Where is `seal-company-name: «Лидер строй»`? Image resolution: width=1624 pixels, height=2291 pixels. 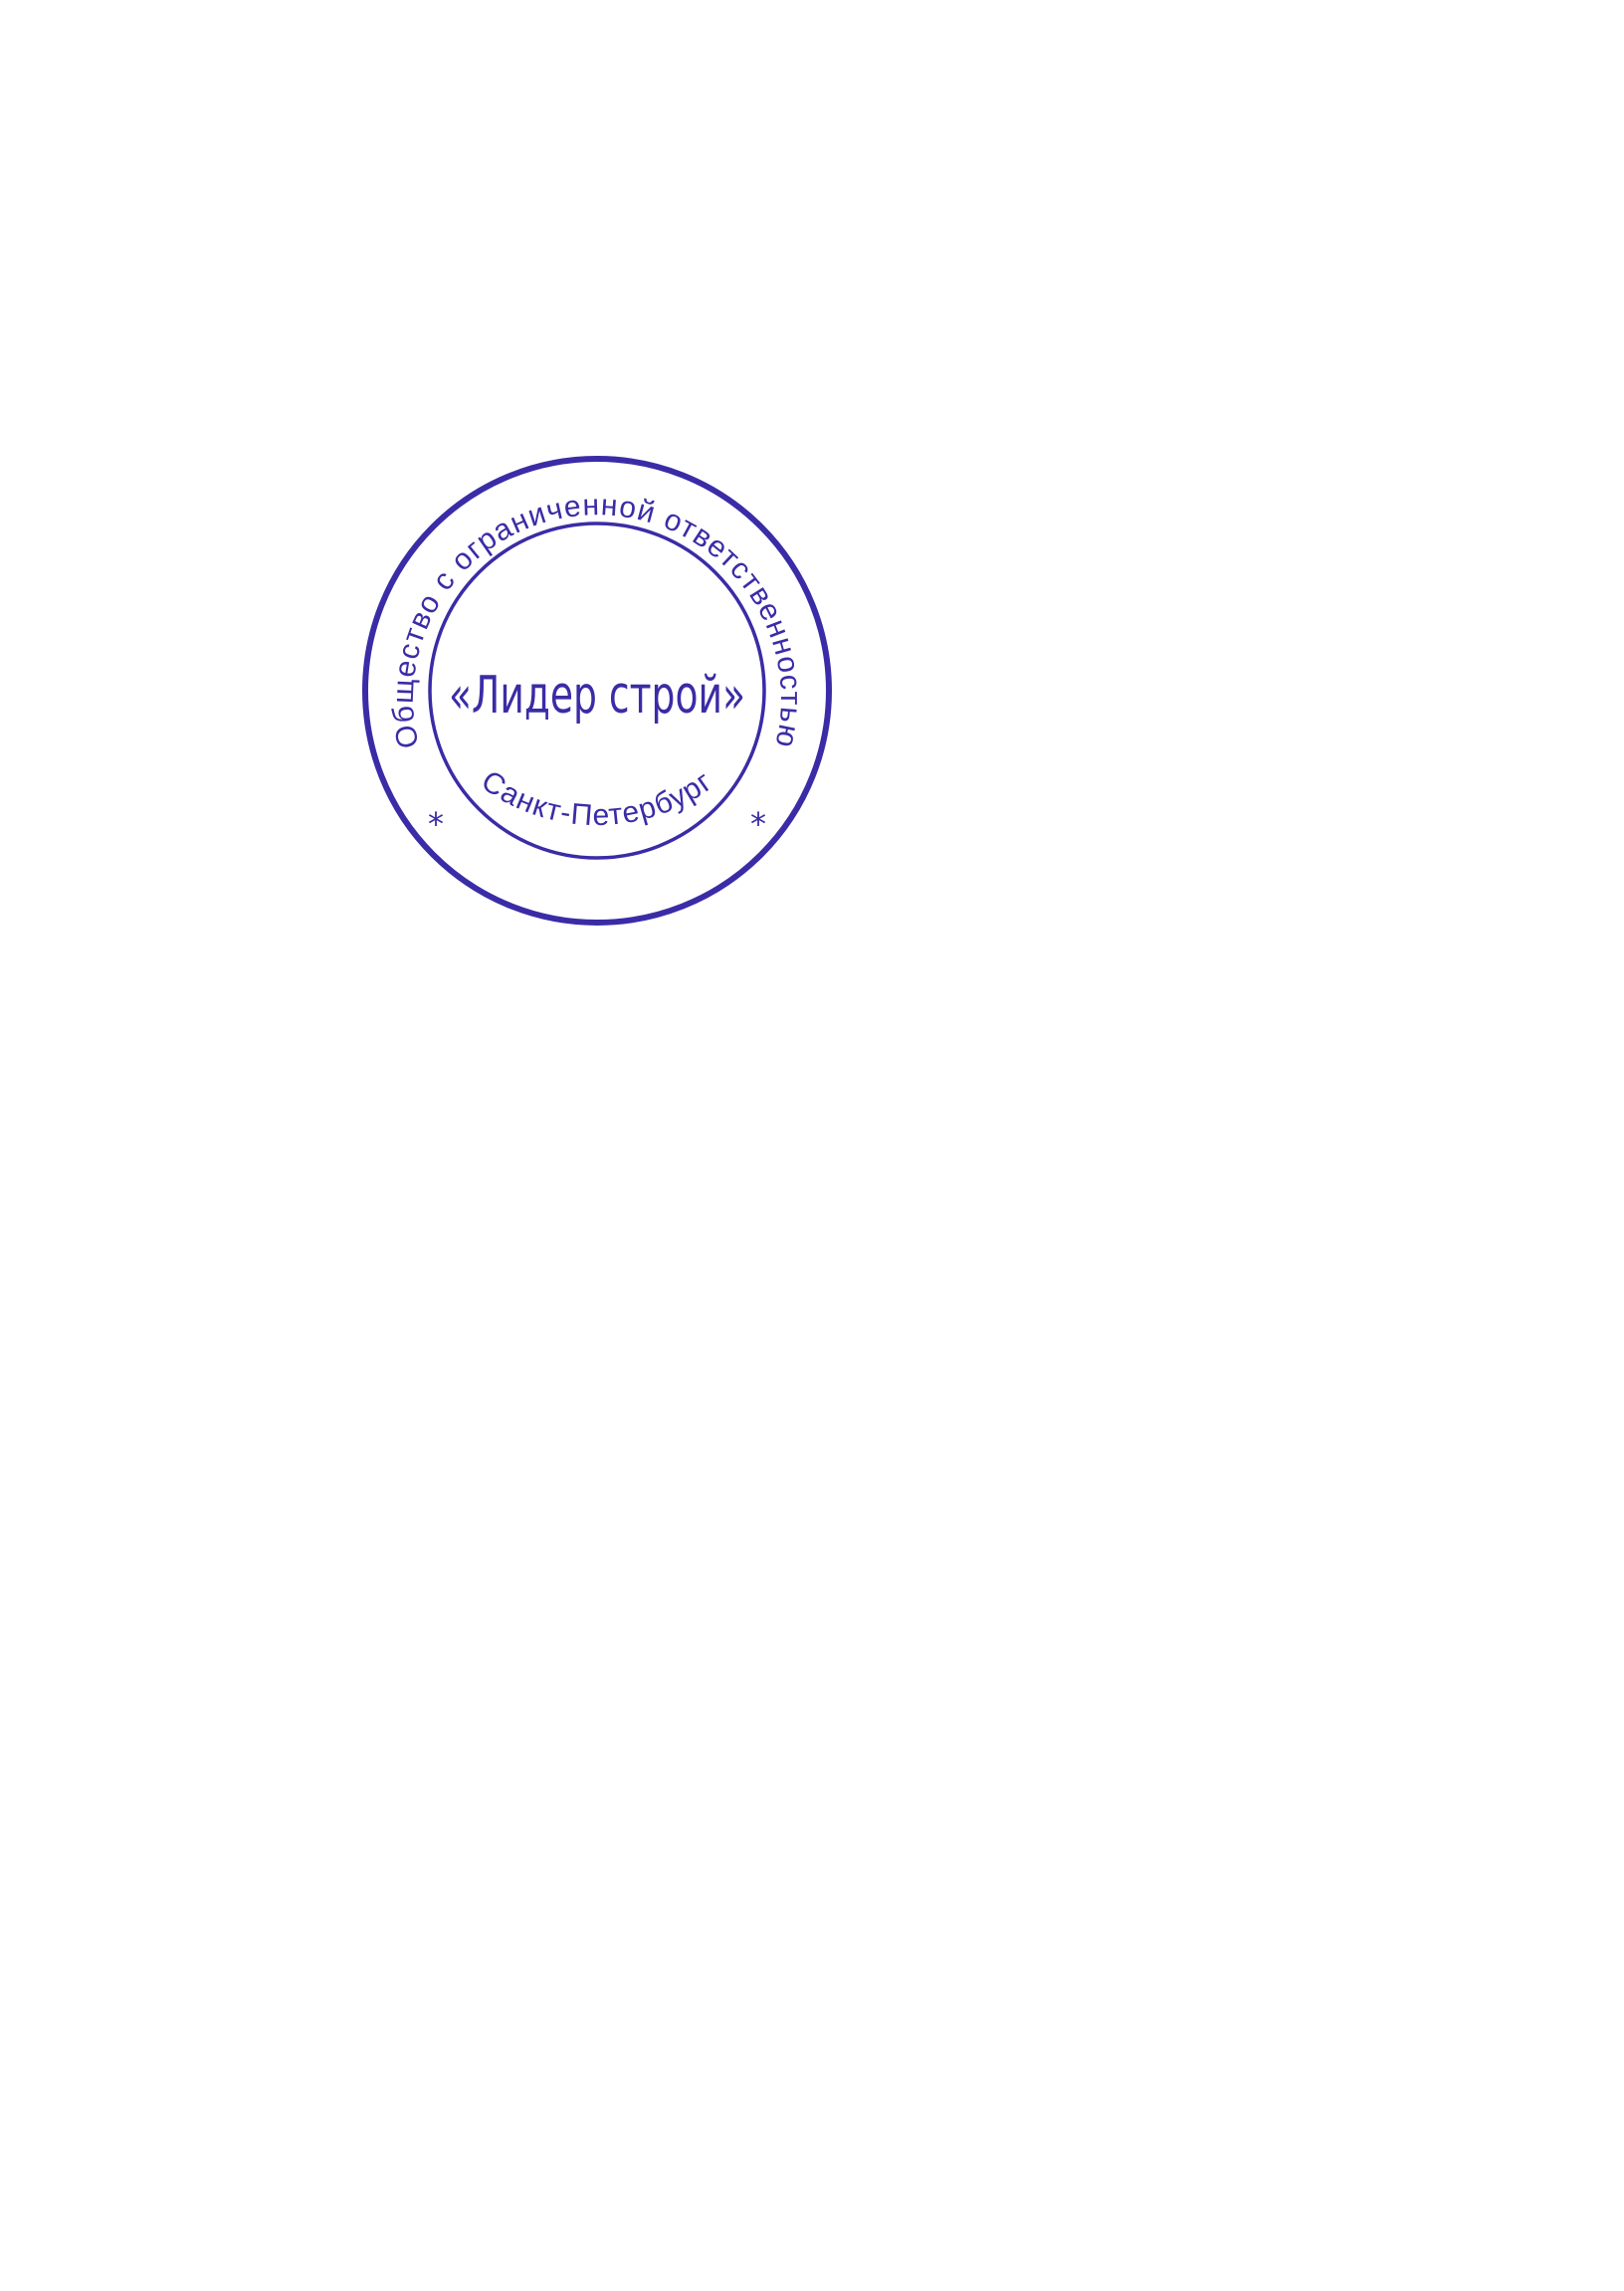
seal-company-name: «Лидер строй» is located at coordinates (597, 696).